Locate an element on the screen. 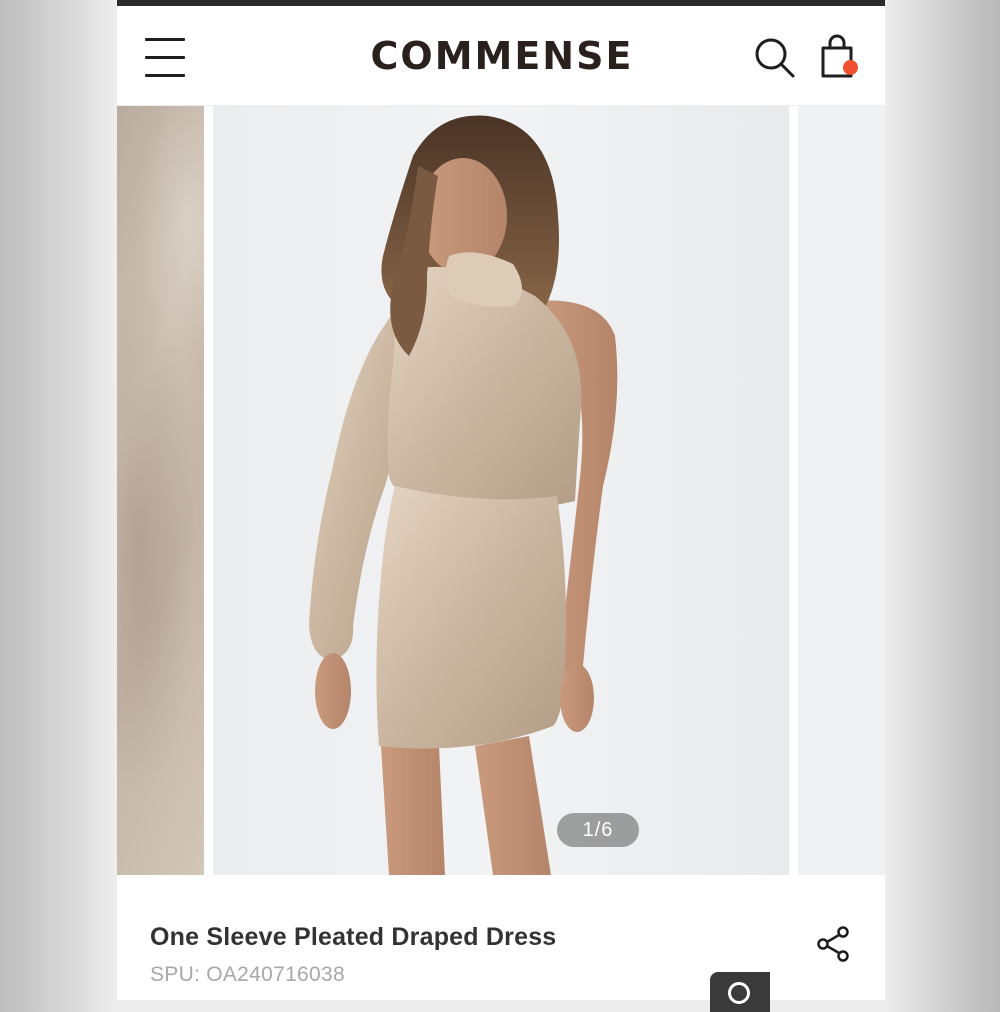 The image size is (1000, 1012). chat-icon is located at coordinates (739, 993).